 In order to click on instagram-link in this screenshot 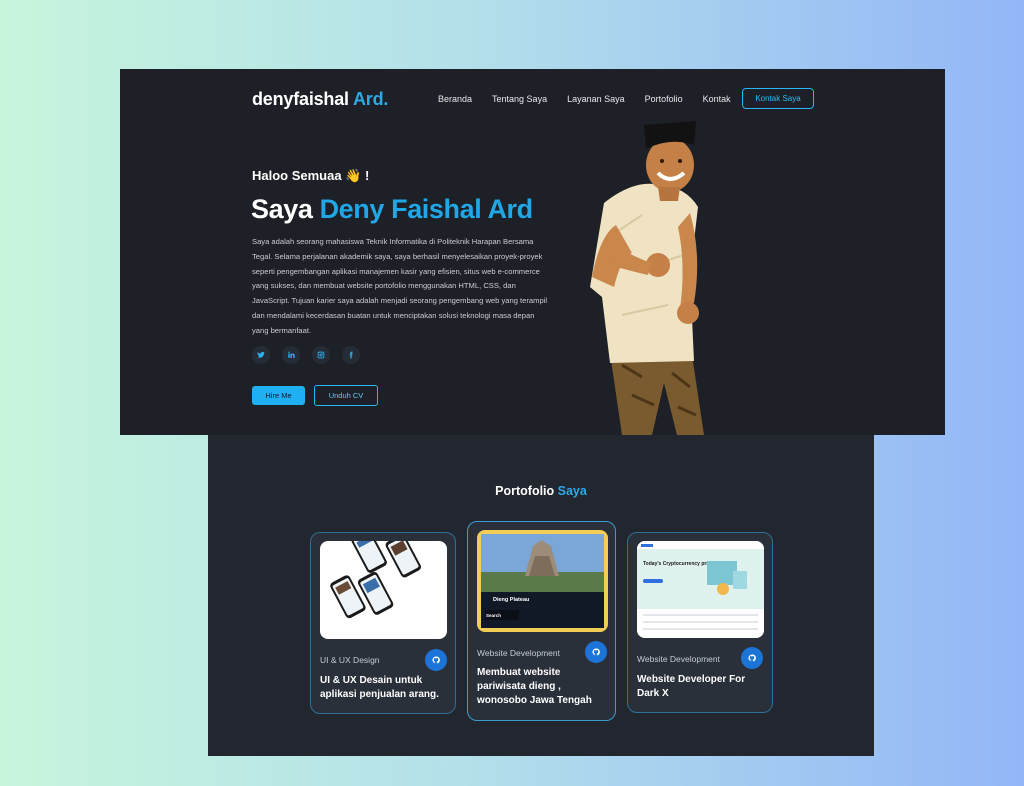, I will do `click(321, 355)`.